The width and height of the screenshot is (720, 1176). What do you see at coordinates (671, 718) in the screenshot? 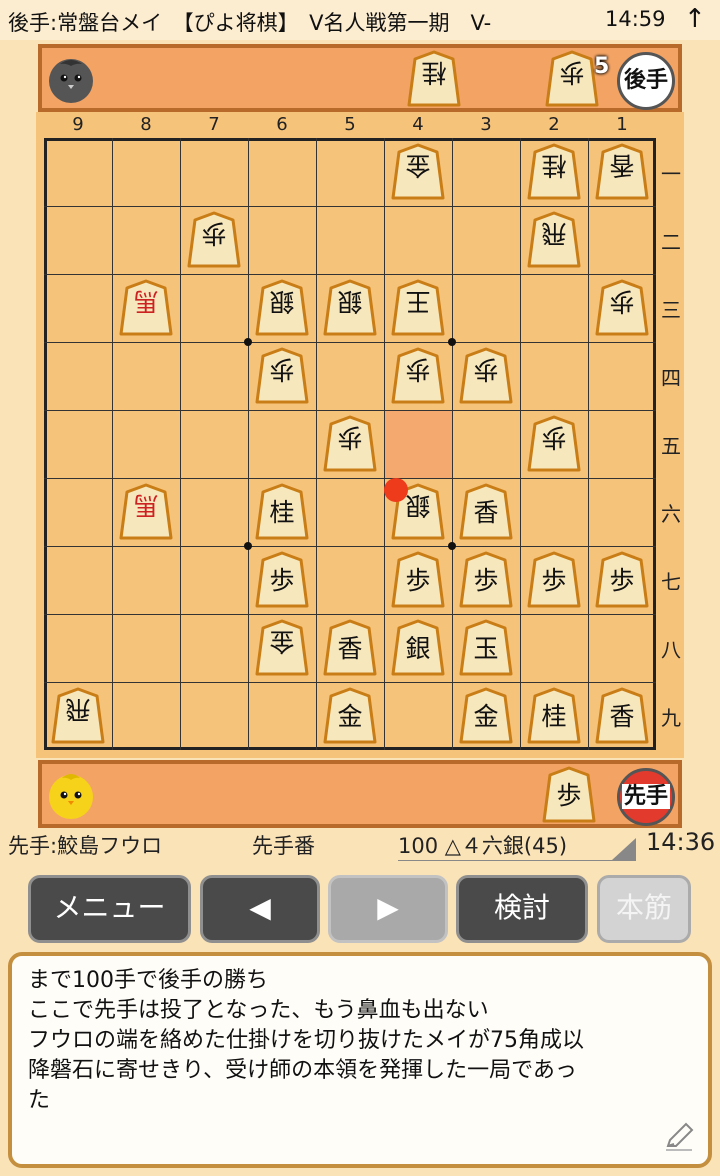
I see `rank-label: 九` at bounding box center [671, 718].